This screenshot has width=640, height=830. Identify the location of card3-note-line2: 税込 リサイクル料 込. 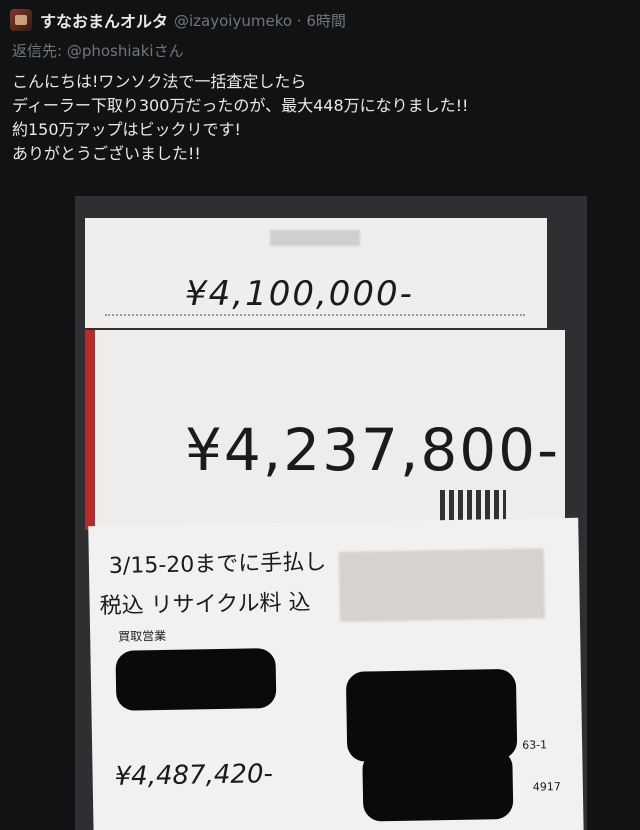
(205, 605).